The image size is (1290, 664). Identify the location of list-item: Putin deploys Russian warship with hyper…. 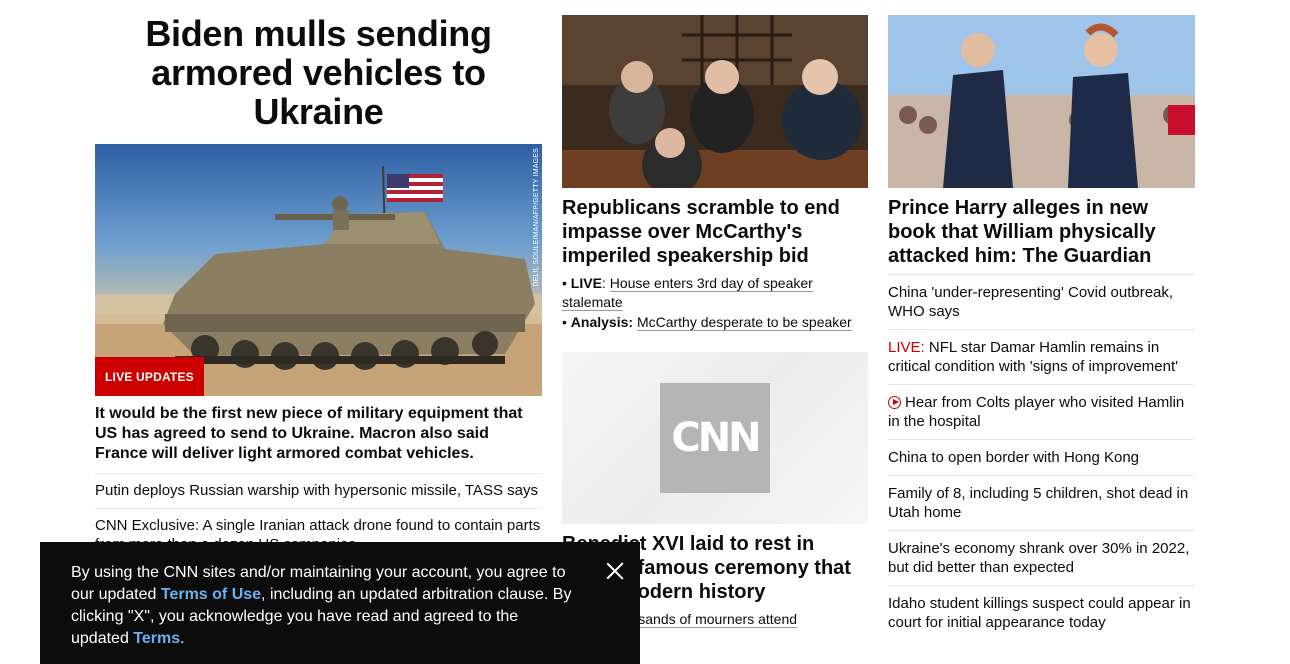
(318, 490).